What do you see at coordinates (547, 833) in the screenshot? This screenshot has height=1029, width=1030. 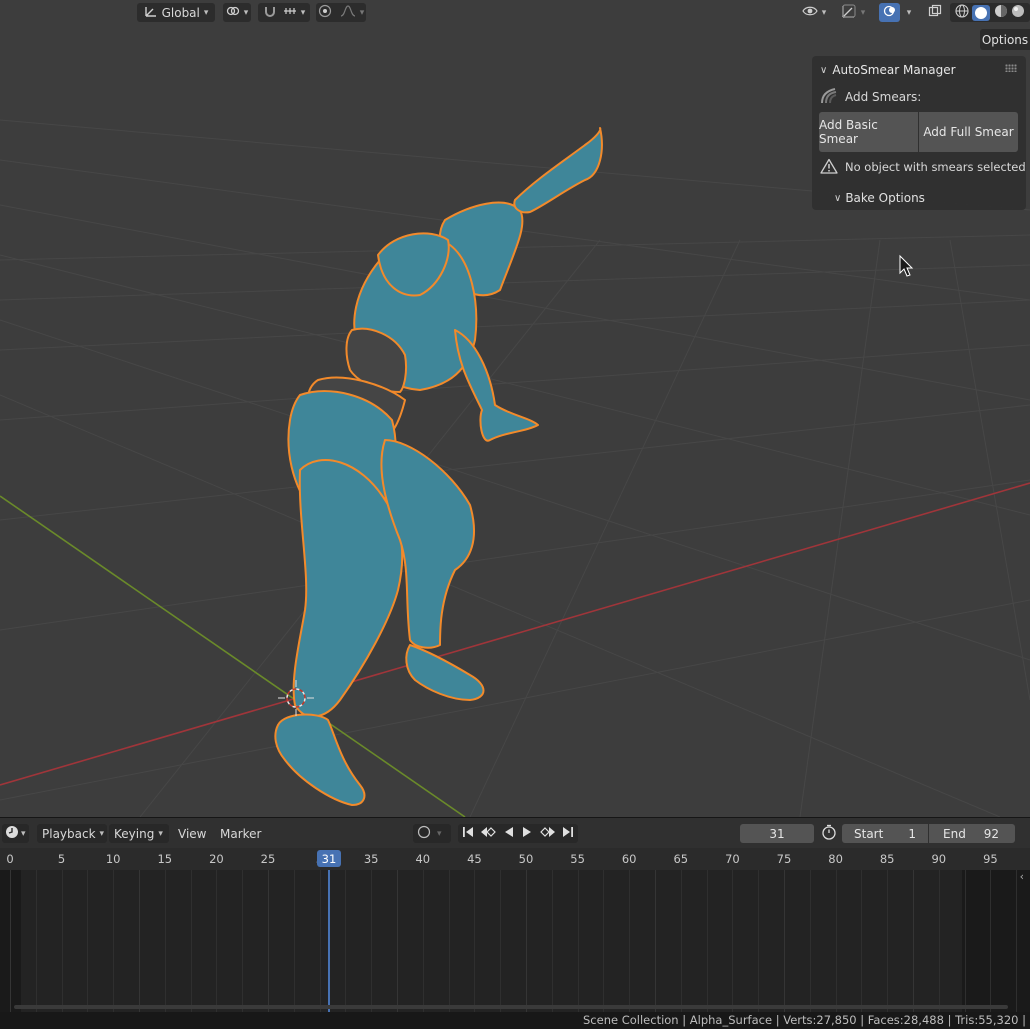 I see `next-keyframe-icon` at bounding box center [547, 833].